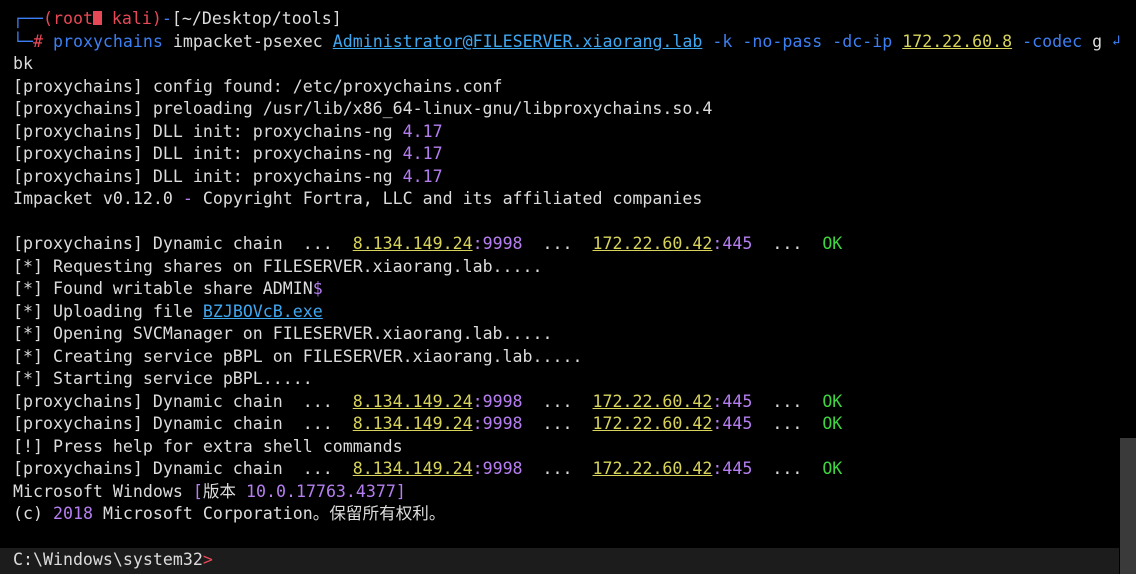 This screenshot has width=1136, height=574. I want to click on config-text: config found: /etc/proxychains.conf, so click(327, 86).